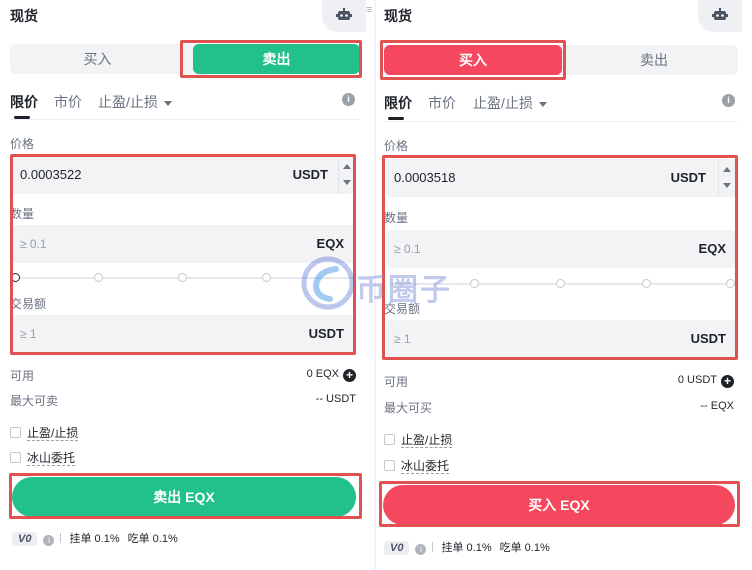 The height and width of the screenshot is (570, 752). What do you see at coordinates (183, 175) in the screenshot?
I see `price-input: 0.0003522 USDT` at bounding box center [183, 175].